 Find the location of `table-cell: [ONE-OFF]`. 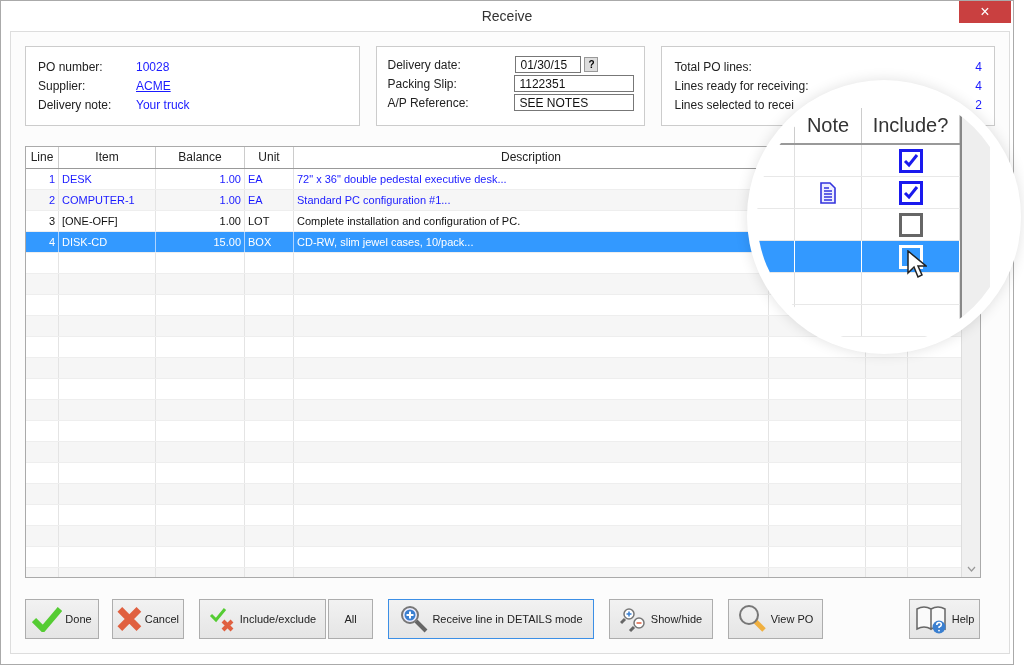

table-cell: [ONE-OFF] is located at coordinates (107, 221).